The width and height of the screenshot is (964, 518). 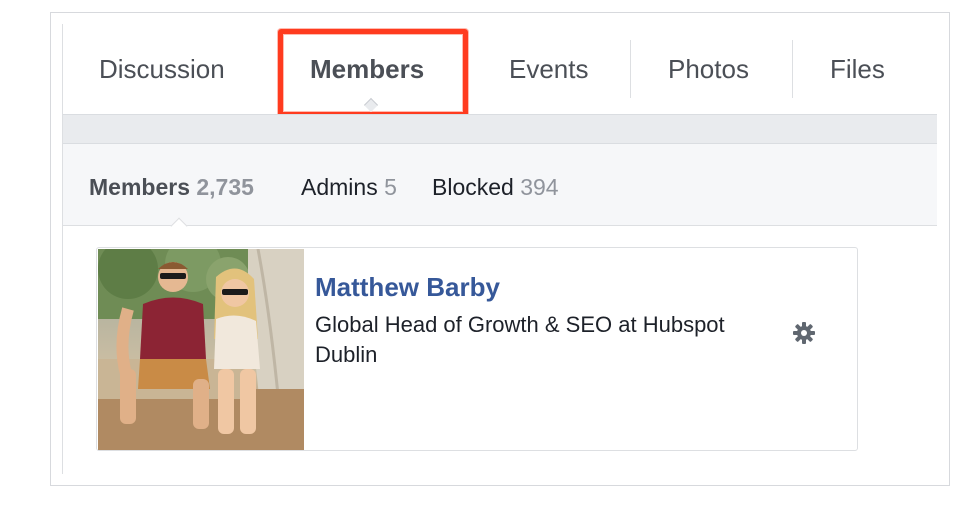 I want to click on subnav-admins-count: 5, so click(x=390, y=187).